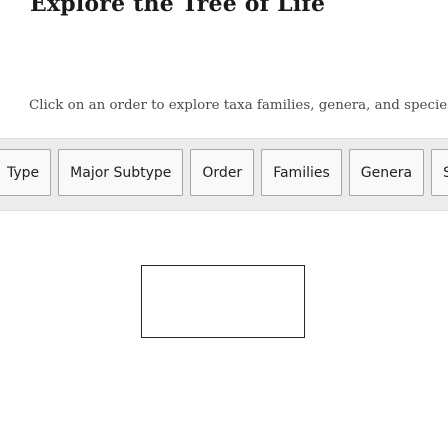  What do you see at coordinates (386, 172) in the screenshot?
I see `genera-button: Genera` at bounding box center [386, 172].